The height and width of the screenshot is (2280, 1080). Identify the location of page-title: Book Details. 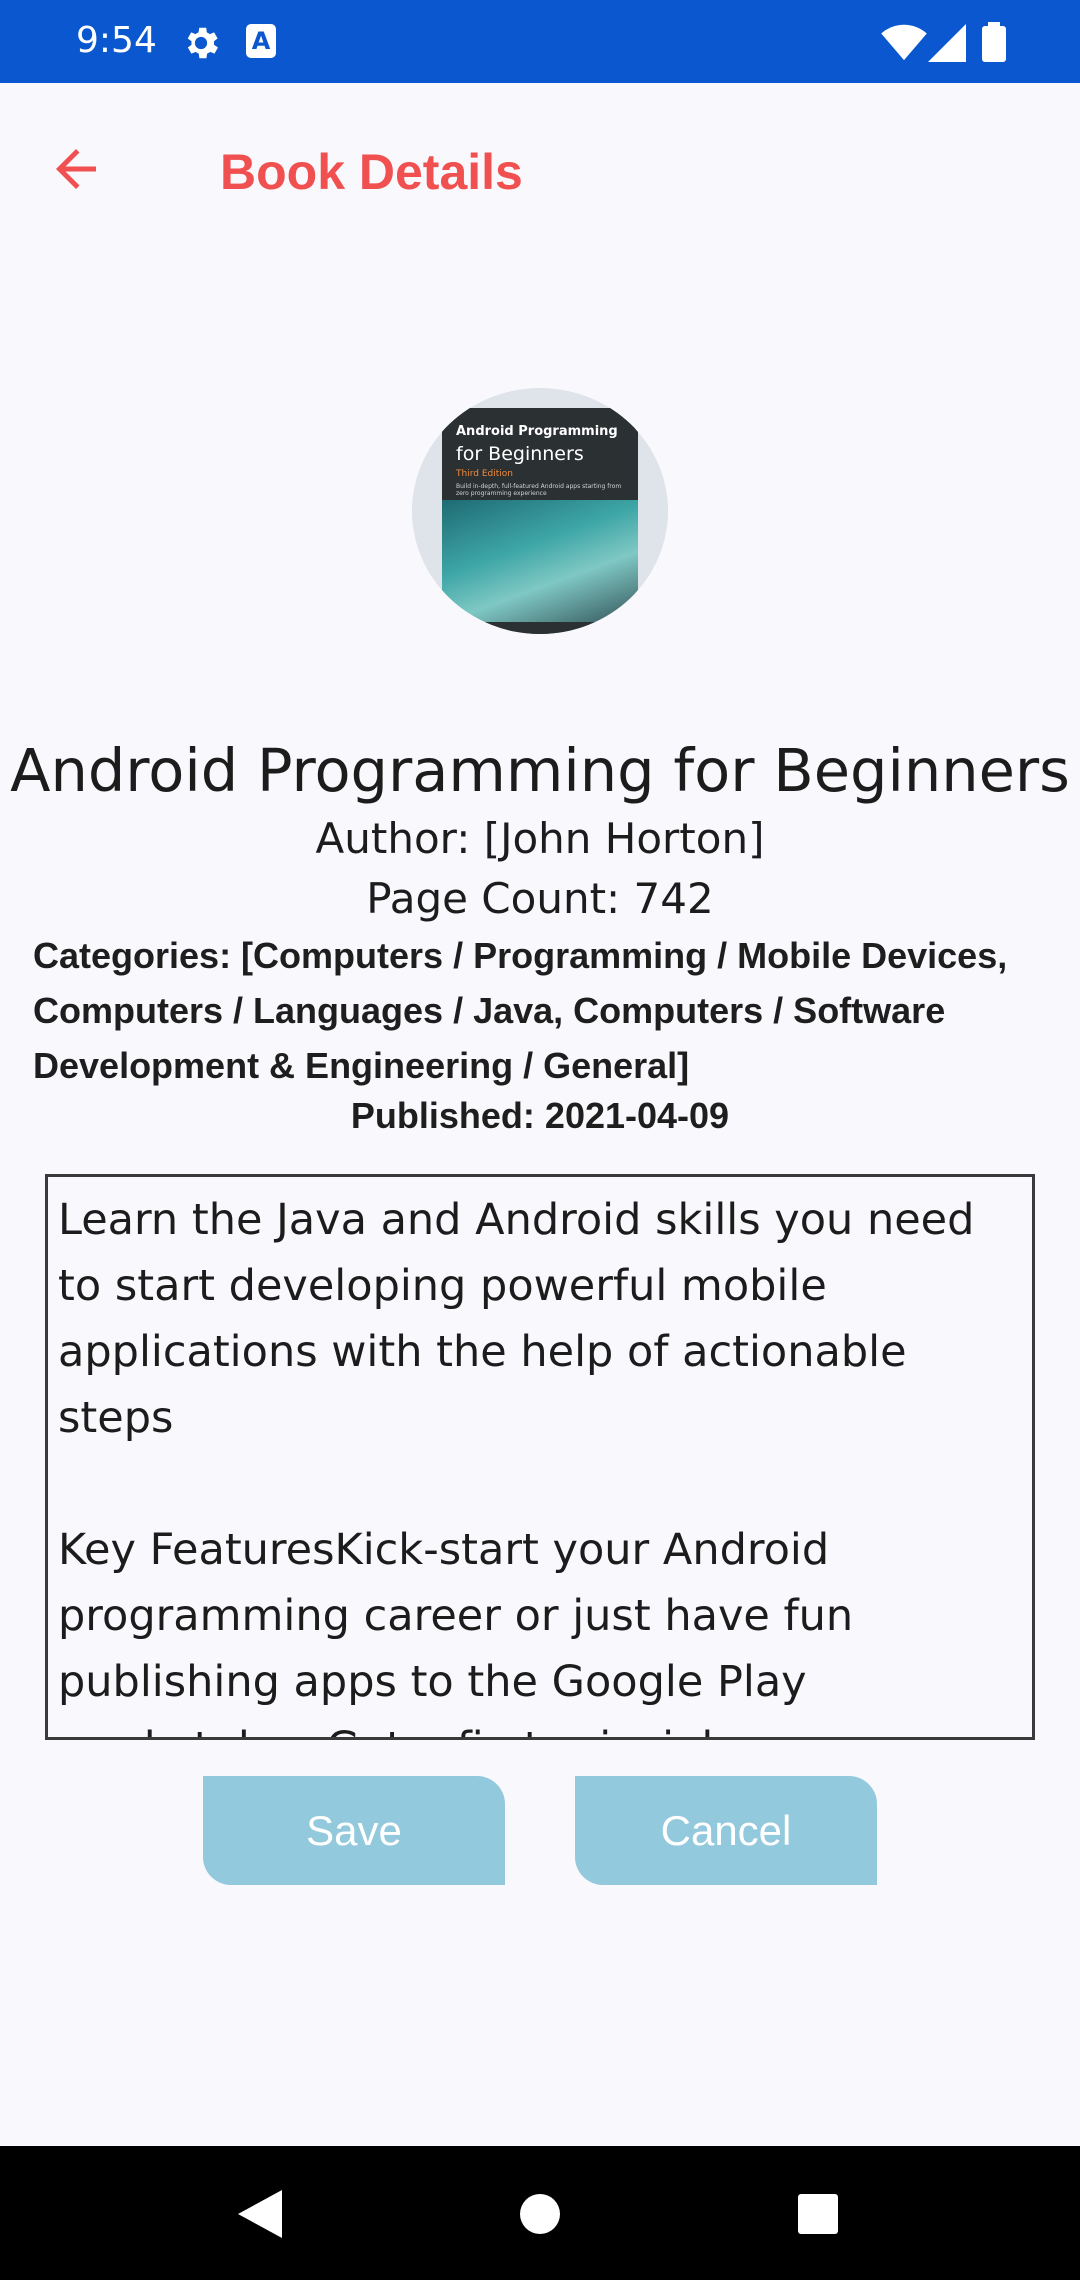
(371, 172).